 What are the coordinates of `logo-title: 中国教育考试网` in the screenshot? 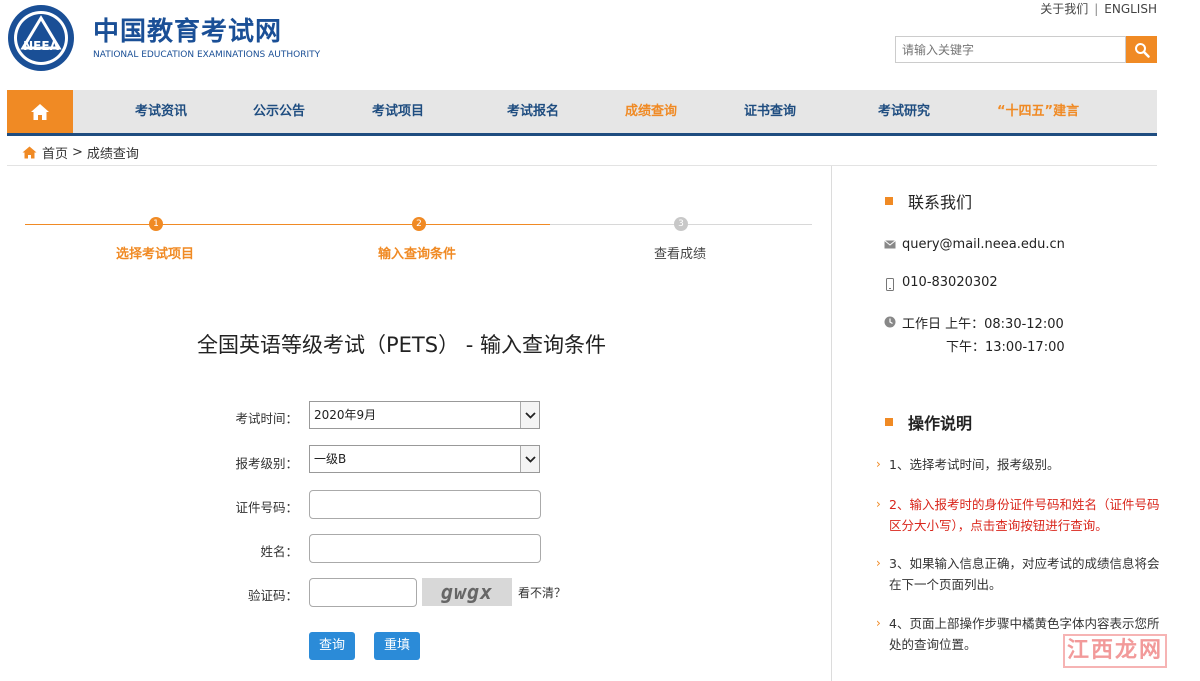 It's located at (188, 31).